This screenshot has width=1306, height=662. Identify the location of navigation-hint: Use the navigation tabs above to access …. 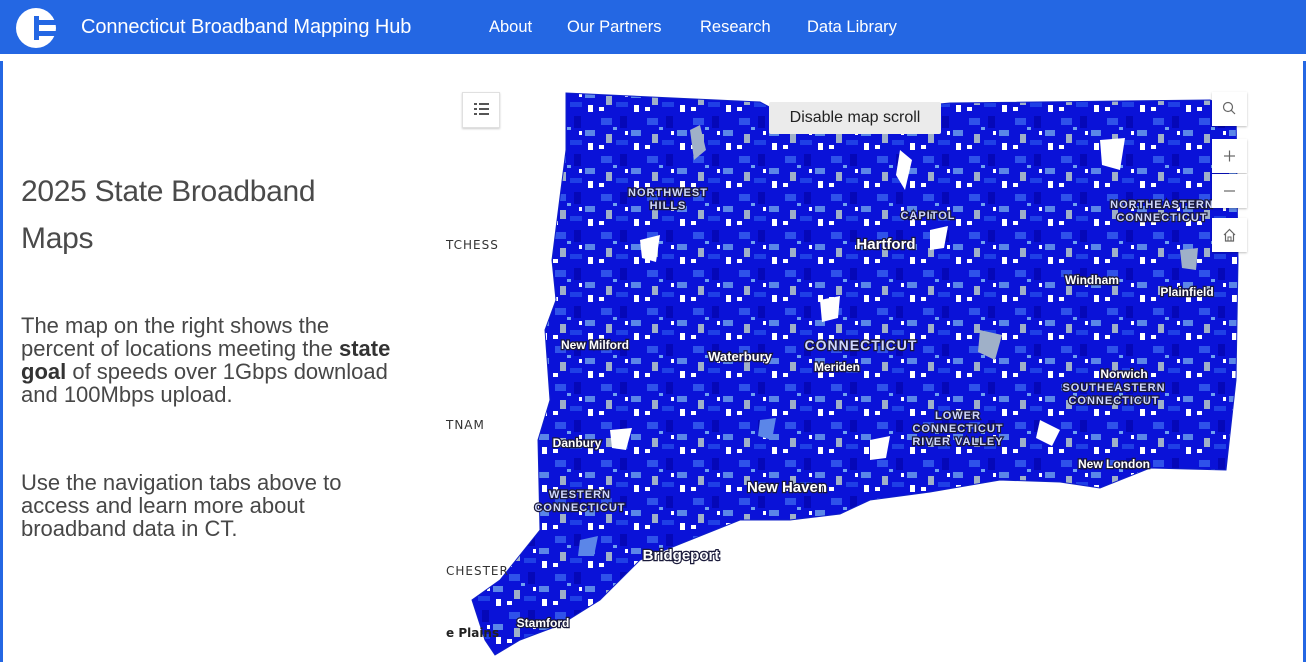
(181, 505).